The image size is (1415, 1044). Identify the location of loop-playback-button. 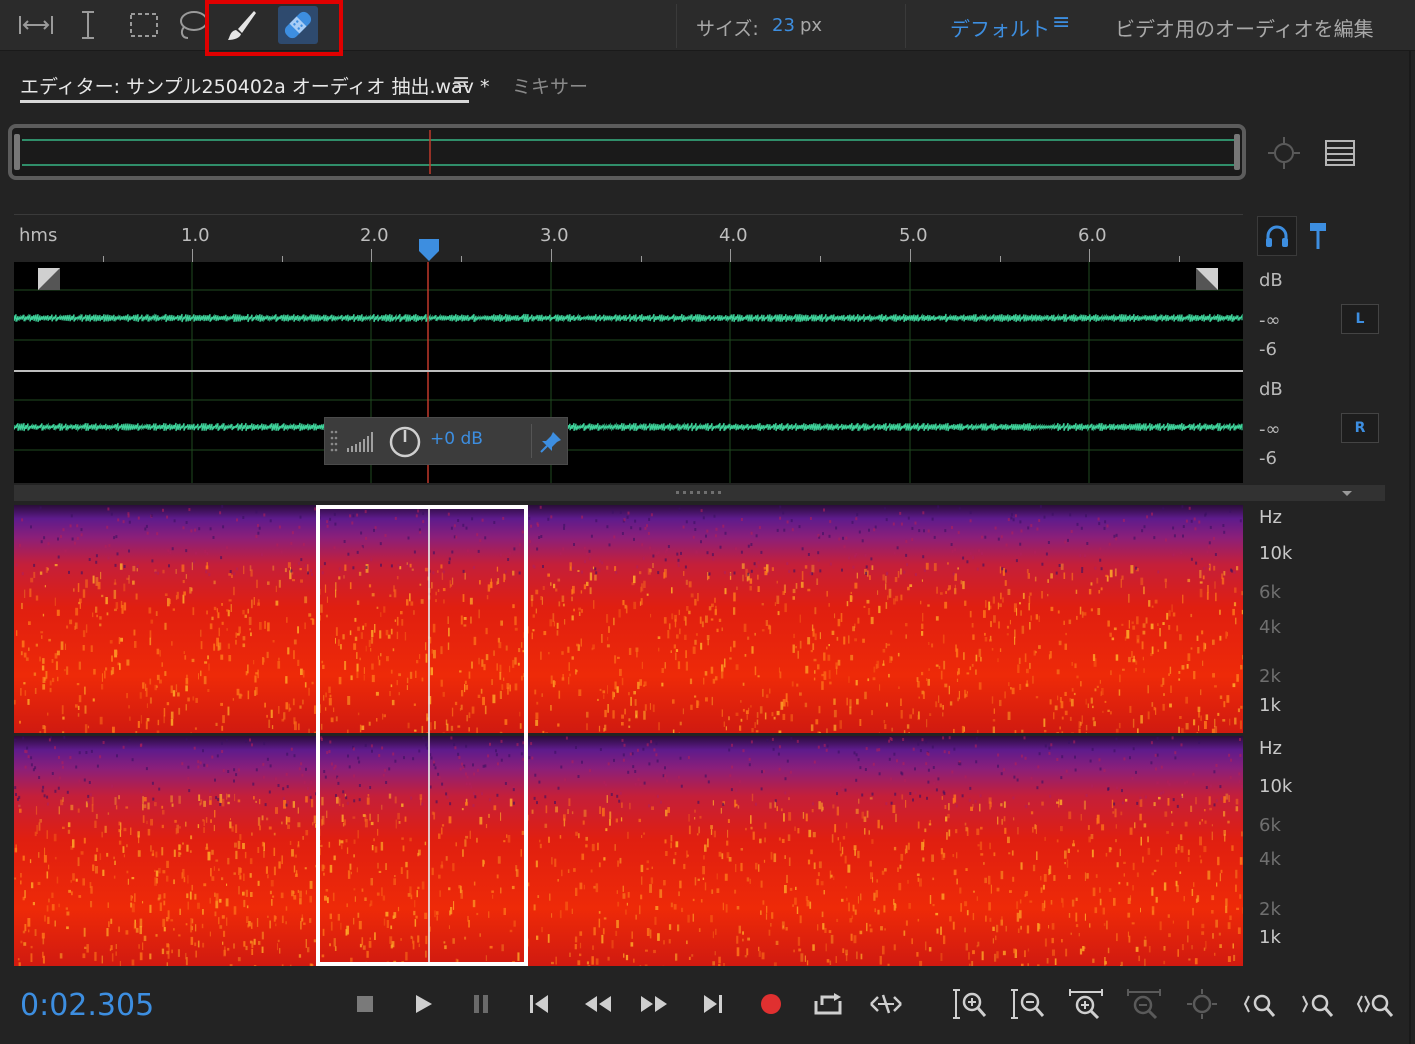
(828, 1004).